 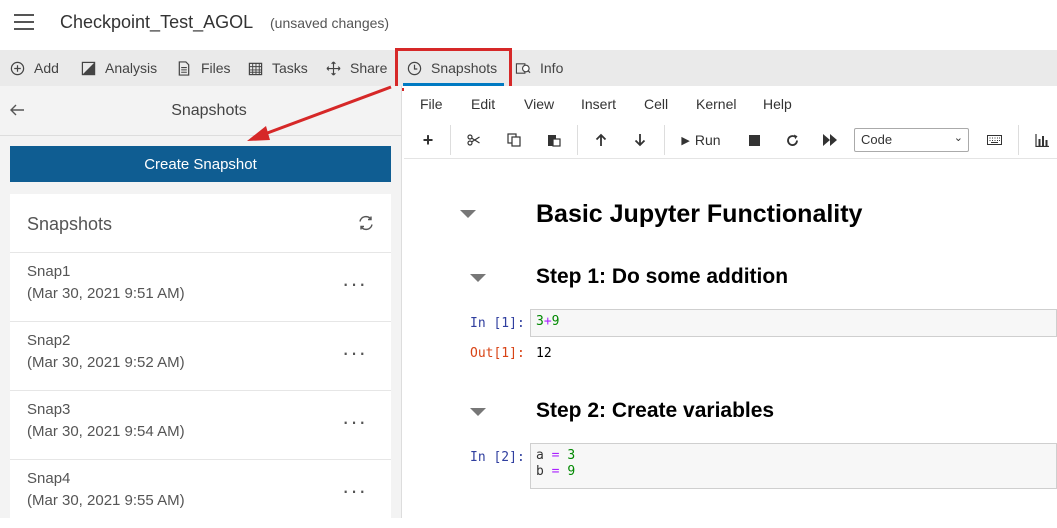 I want to click on heading-basic-jupyter: Basic Jupyter Functionality, so click(x=699, y=214).